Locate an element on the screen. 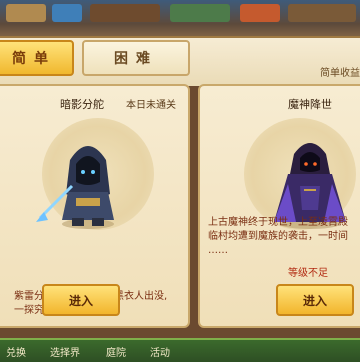 The width and height of the screenshot is (360, 362). hooded-warrior-illustration is located at coordinates (75, 187).